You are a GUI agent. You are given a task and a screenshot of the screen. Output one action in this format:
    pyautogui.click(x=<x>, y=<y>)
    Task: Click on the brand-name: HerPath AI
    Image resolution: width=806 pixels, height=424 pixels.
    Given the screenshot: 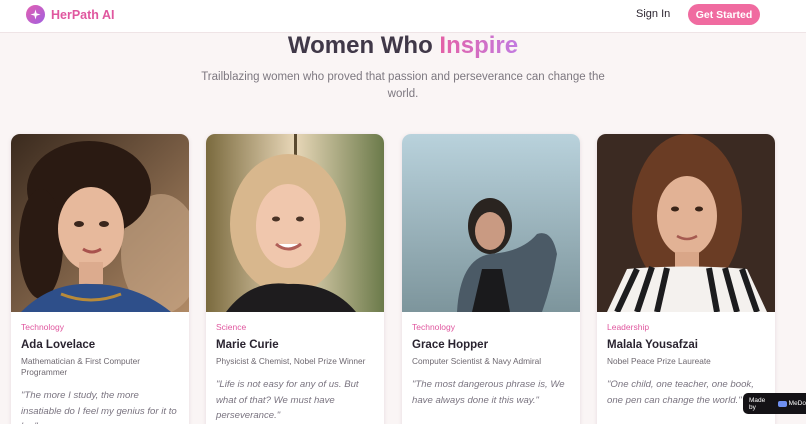 What is the action you would take?
    pyautogui.click(x=83, y=14)
    